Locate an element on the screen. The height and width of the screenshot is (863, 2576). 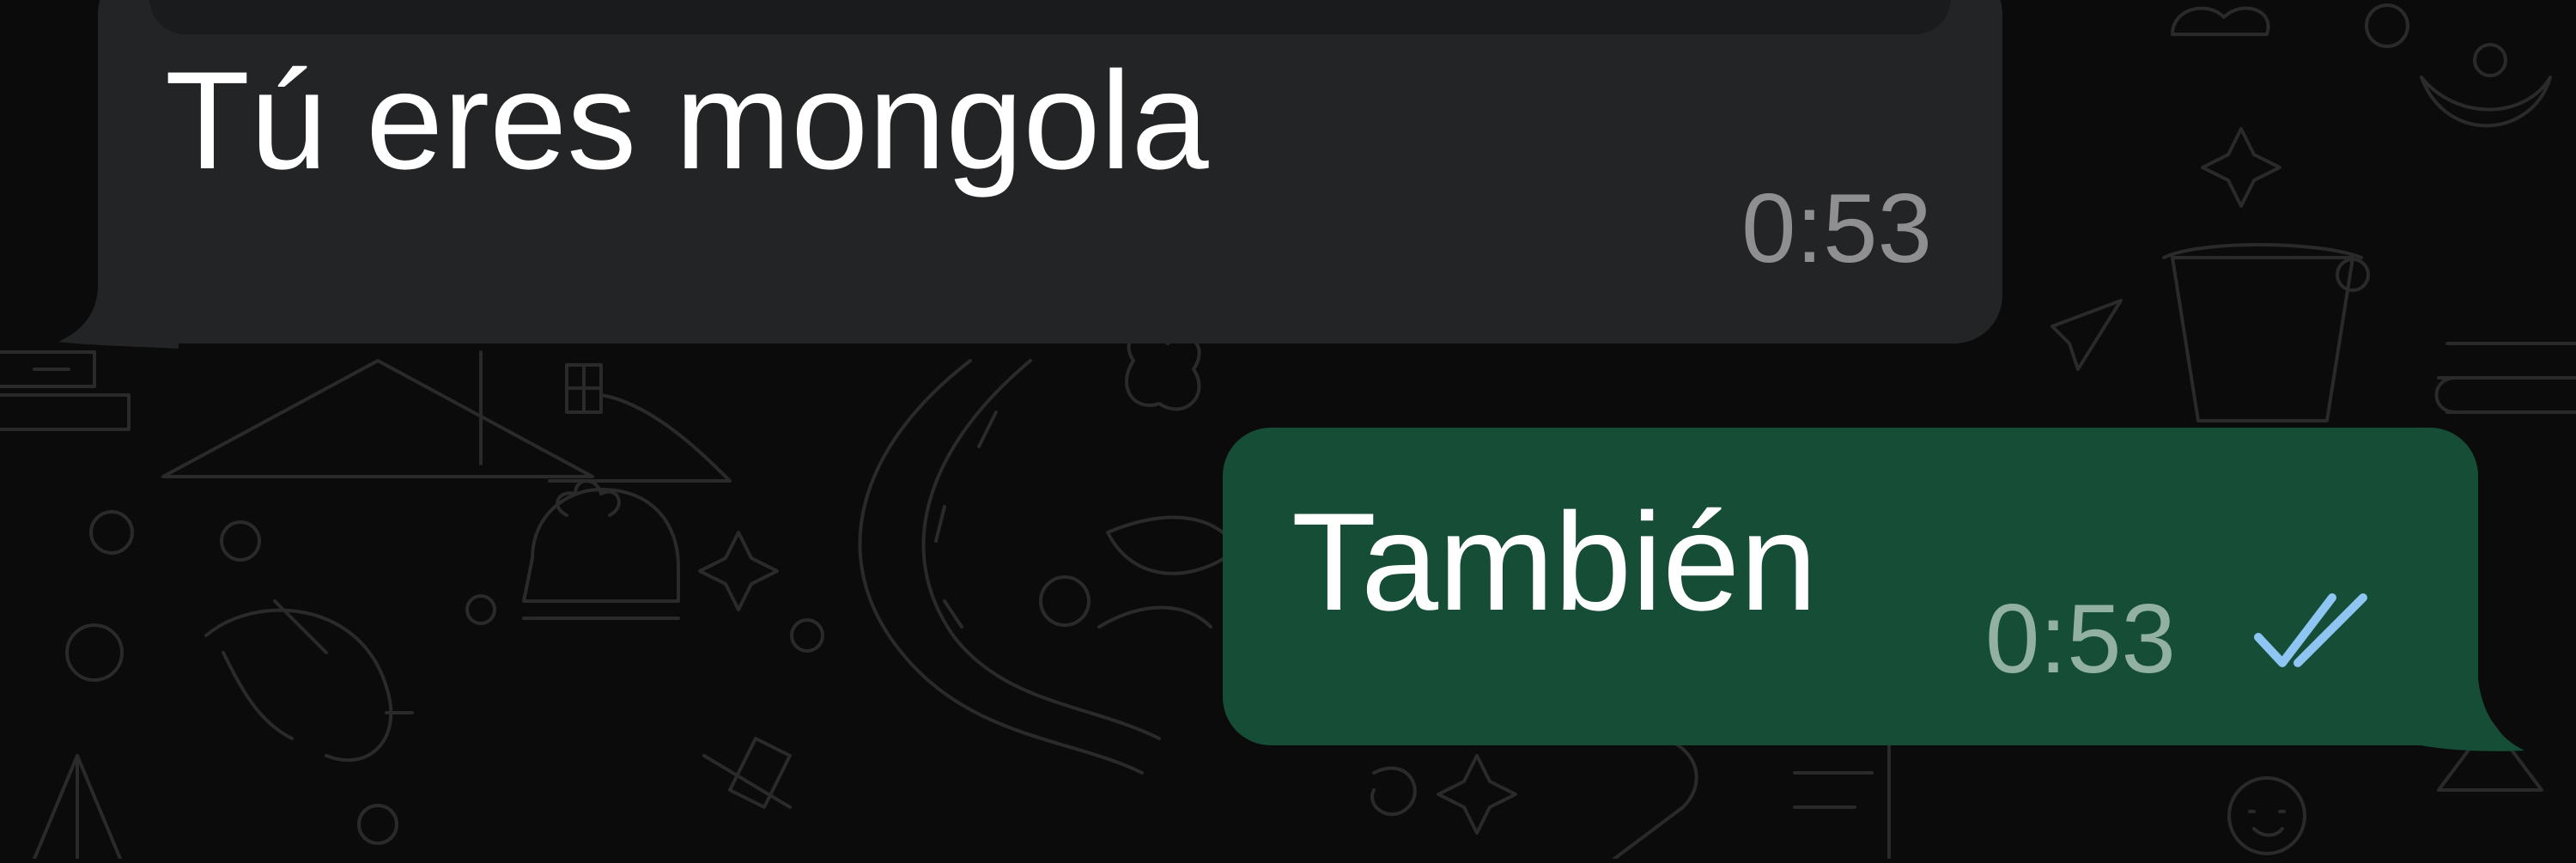
message-text: También is located at coordinates (1554, 562).